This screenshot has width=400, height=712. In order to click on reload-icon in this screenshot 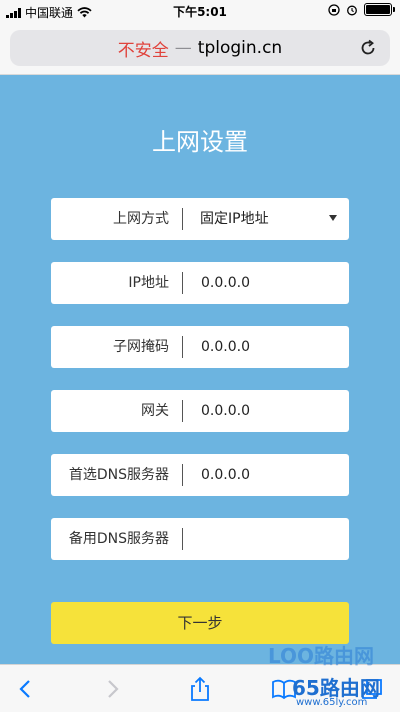, I will do `click(368, 48)`.